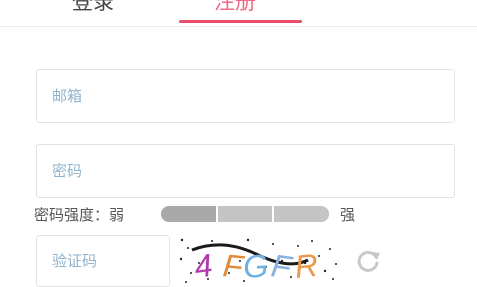 This screenshot has height=287, width=477. What do you see at coordinates (93, 8) in the screenshot?
I see `tab-login: 登录` at bounding box center [93, 8].